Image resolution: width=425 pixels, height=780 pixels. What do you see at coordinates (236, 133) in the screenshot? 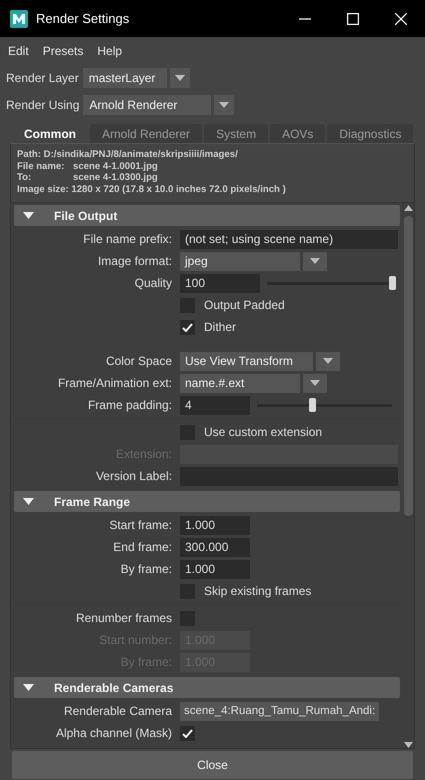
I see `tab: System` at bounding box center [236, 133].